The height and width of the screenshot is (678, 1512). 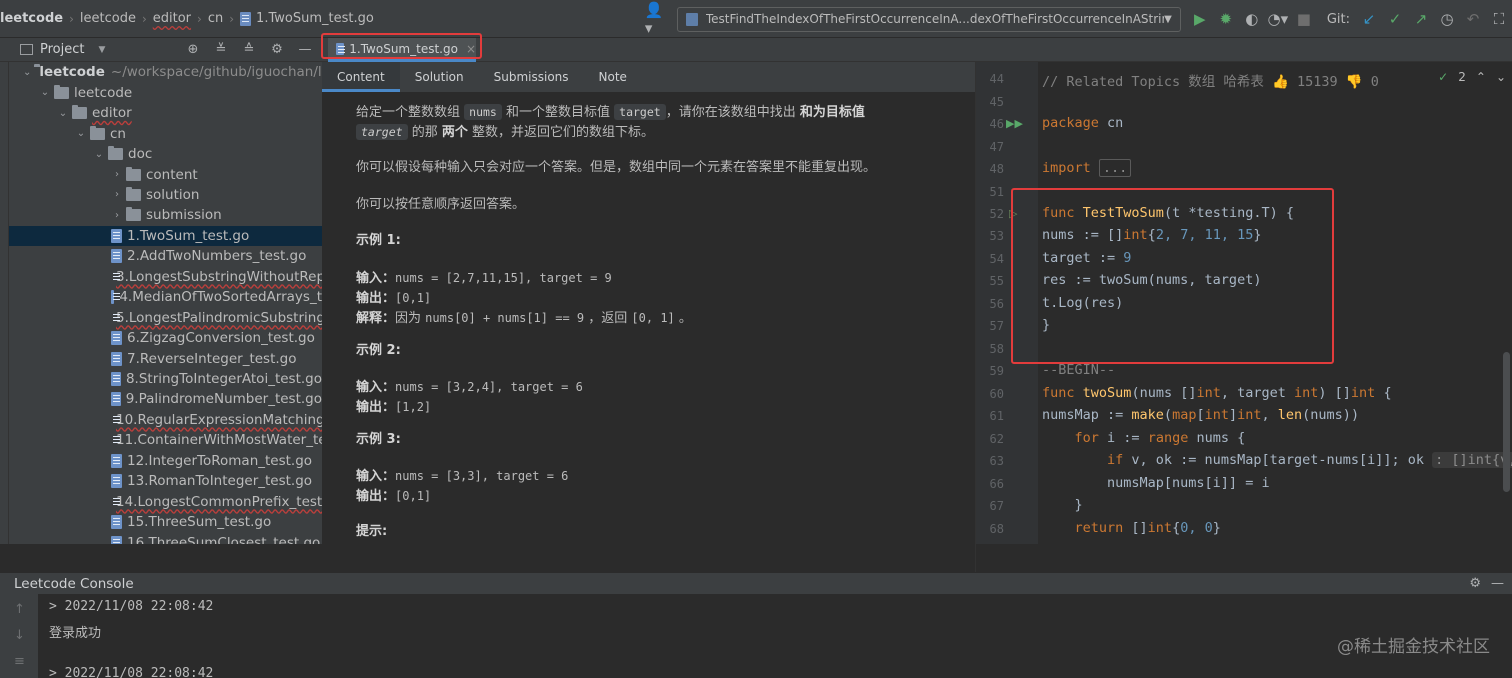 What do you see at coordinates (165, 399) in the screenshot?
I see `tree-file-item: 9.PalindromeNumber_test.go` at bounding box center [165, 399].